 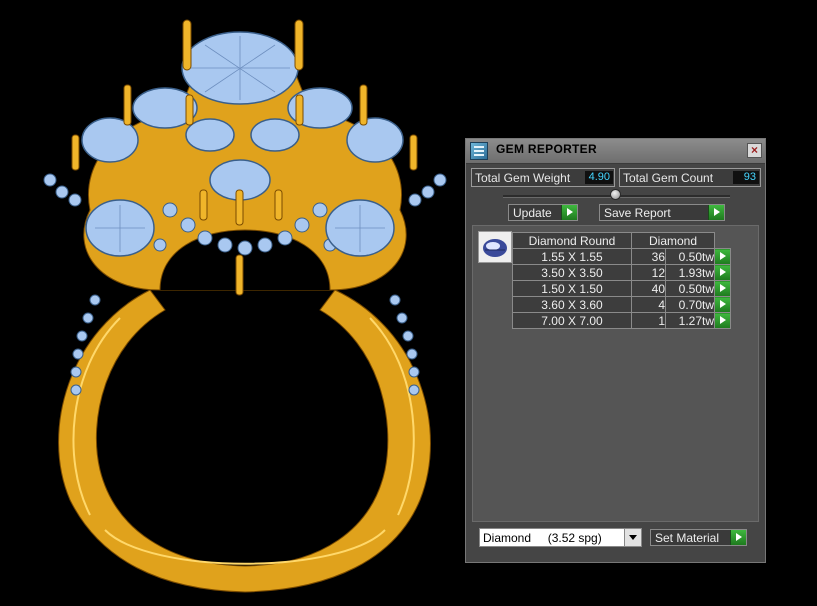 I want to click on set-material-button-label: Set Material, so click(x=687, y=538).